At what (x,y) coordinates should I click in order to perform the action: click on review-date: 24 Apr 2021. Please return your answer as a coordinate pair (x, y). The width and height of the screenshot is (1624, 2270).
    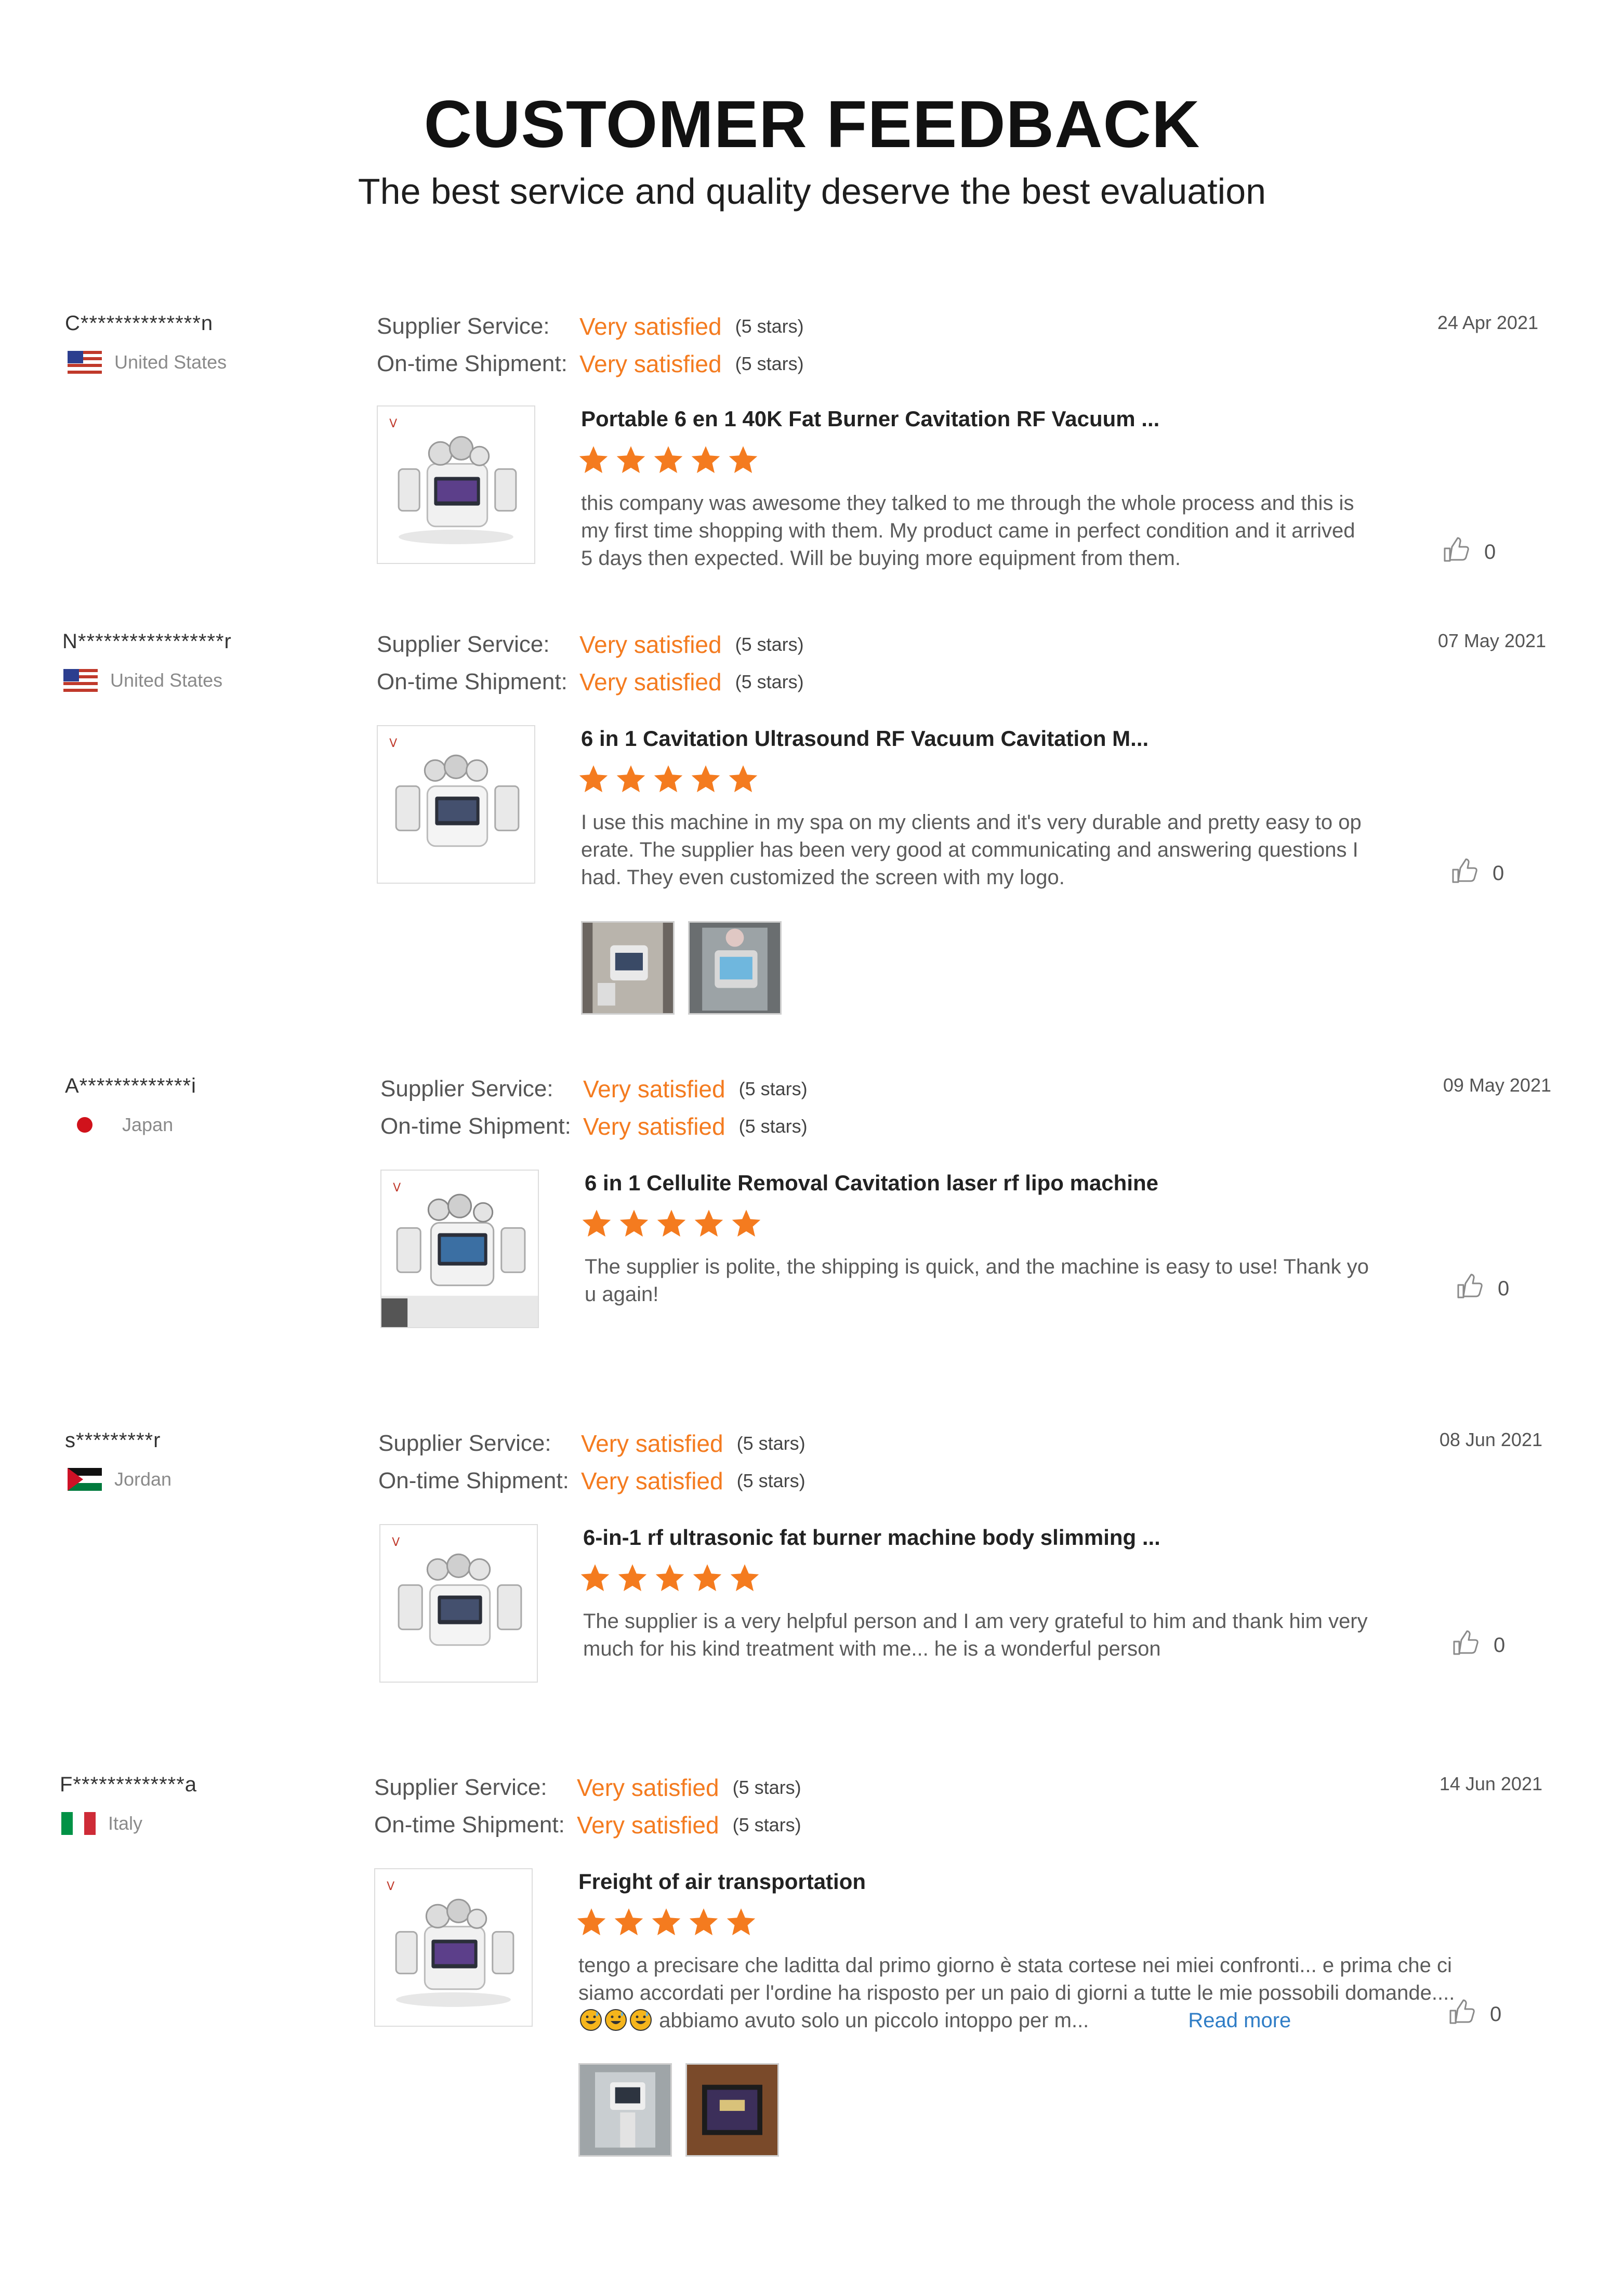
    Looking at the image, I should click on (1488, 322).